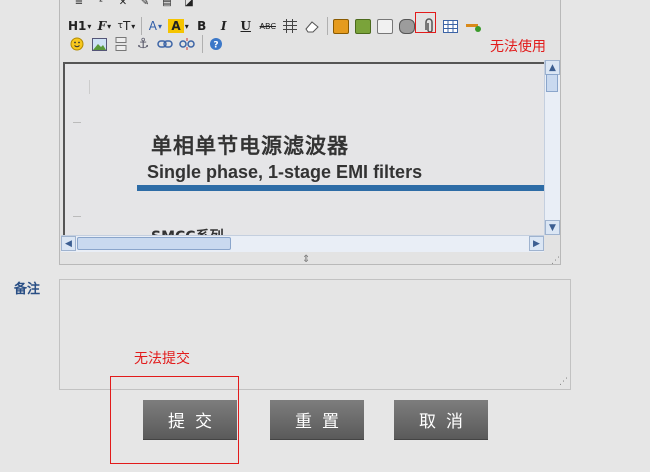  I want to click on page-break-icon, so click(121, 44).